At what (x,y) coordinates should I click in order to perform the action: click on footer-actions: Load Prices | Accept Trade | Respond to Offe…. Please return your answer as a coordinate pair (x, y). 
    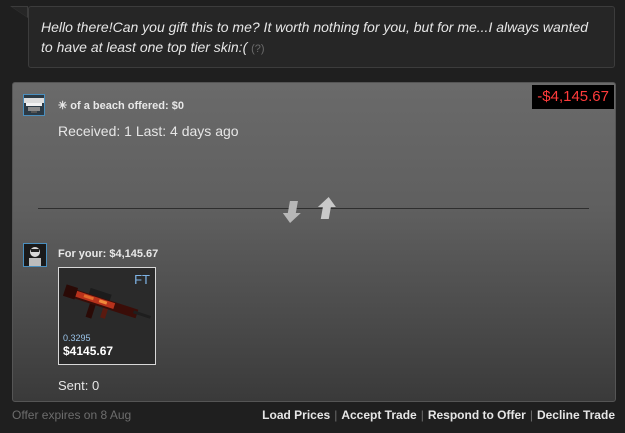
    Looking at the image, I should click on (438, 415).